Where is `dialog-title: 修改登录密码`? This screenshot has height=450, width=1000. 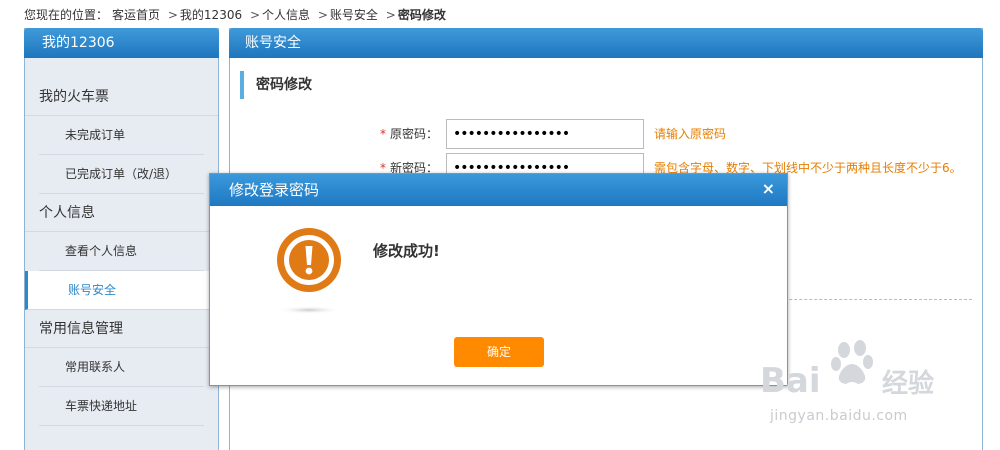
dialog-title: 修改登录密码 is located at coordinates (498, 190).